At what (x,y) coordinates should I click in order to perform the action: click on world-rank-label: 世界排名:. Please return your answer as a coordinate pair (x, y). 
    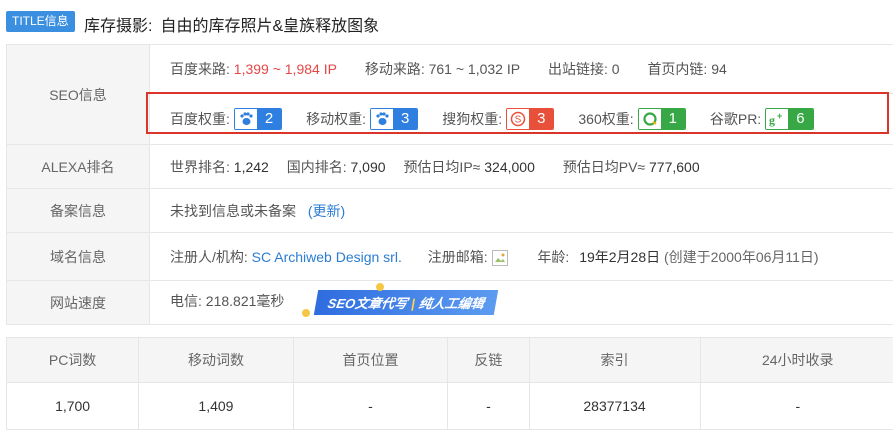
    Looking at the image, I should click on (200, 167).